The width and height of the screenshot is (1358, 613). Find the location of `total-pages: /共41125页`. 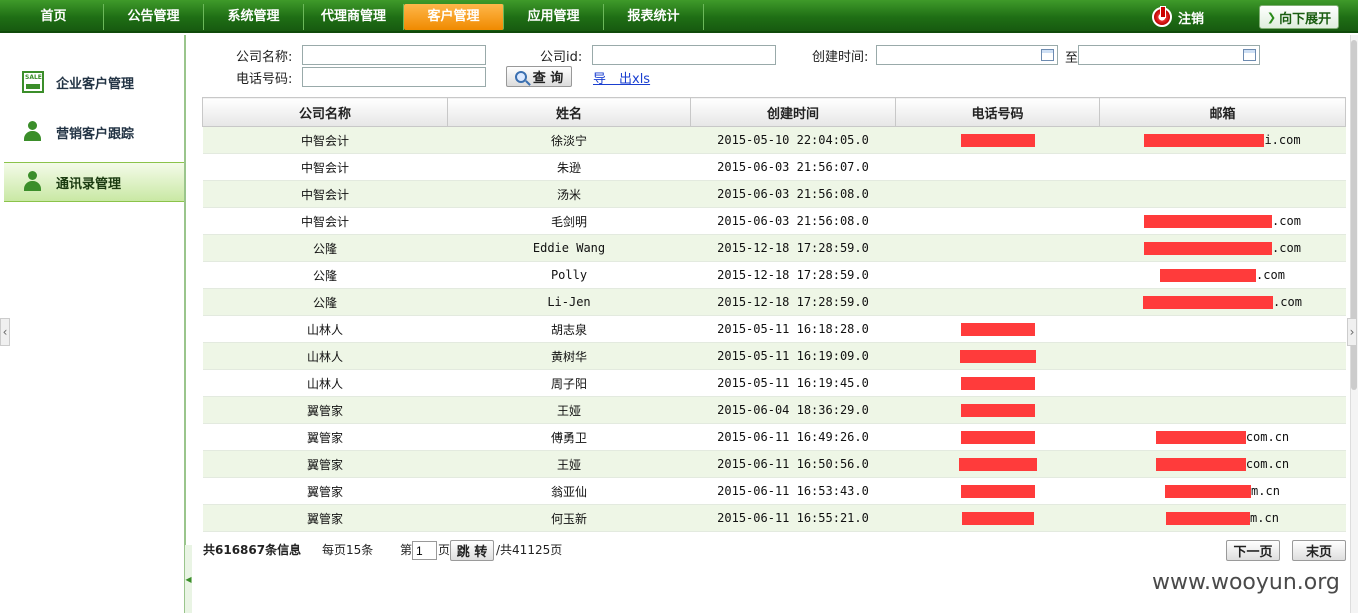

total-pages: /共41125页 is located at coordinates (529, 550).